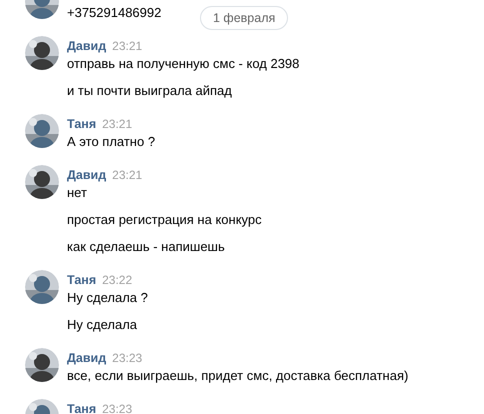  Describe the element at coordinates (117, 280) in the screenshot. I see `message-time: 23:22` at that location.